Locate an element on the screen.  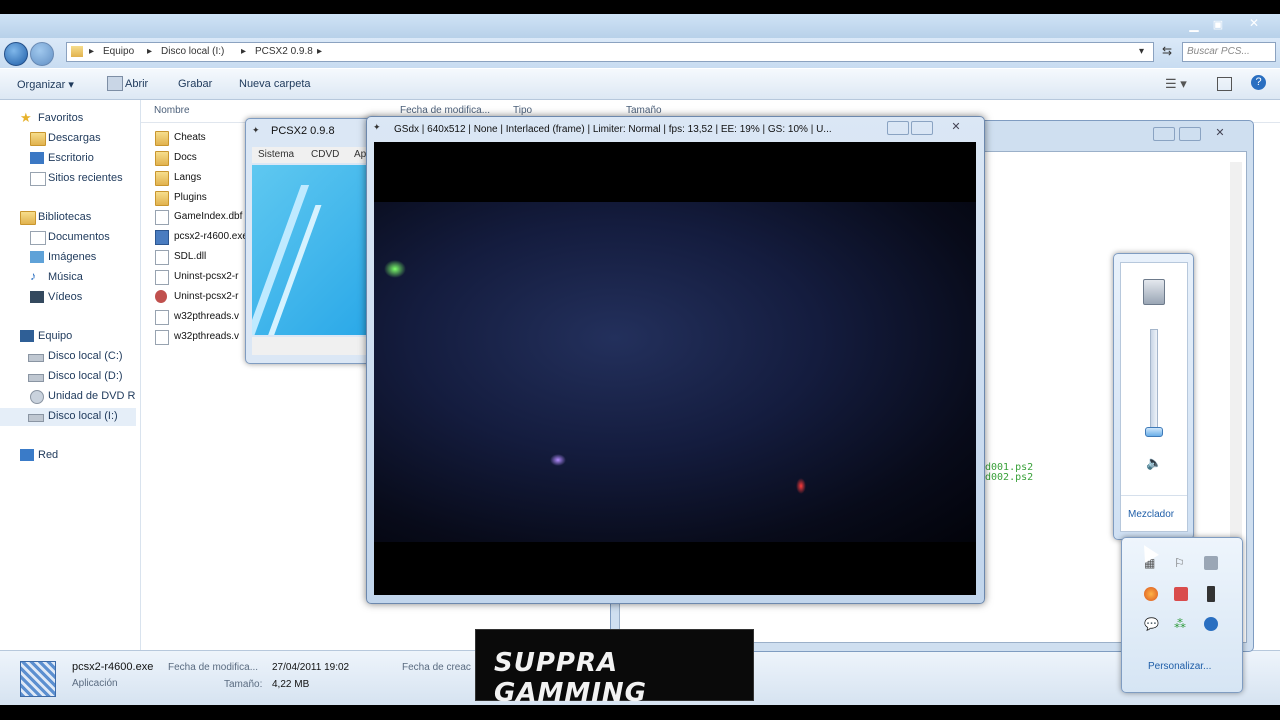
drive-icon is located at coordinates (36, 378).